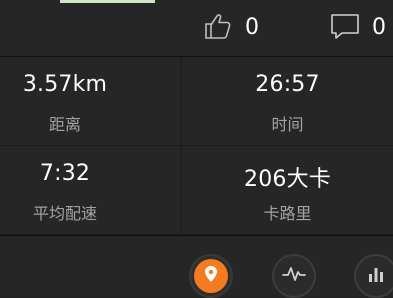  Describe the element at coordinates (252, 27) in the screenshot. I see `like-count: 0` at that location.